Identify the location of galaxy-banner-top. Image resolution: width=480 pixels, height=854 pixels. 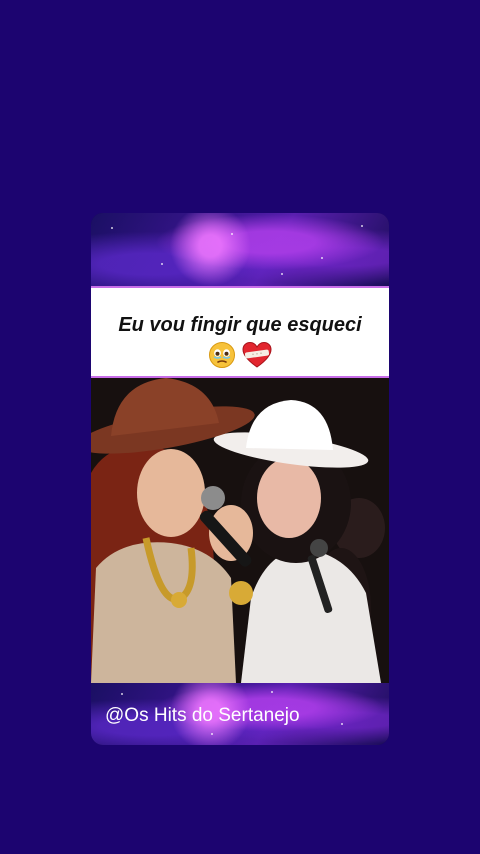
(240, 249).